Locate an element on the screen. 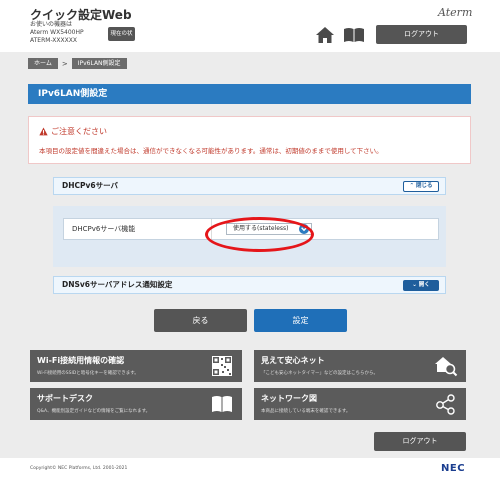 The height and width of the screenshot is (497, 500). page-title: IPv6LAN側設定 is located at coordinates (249, 94).